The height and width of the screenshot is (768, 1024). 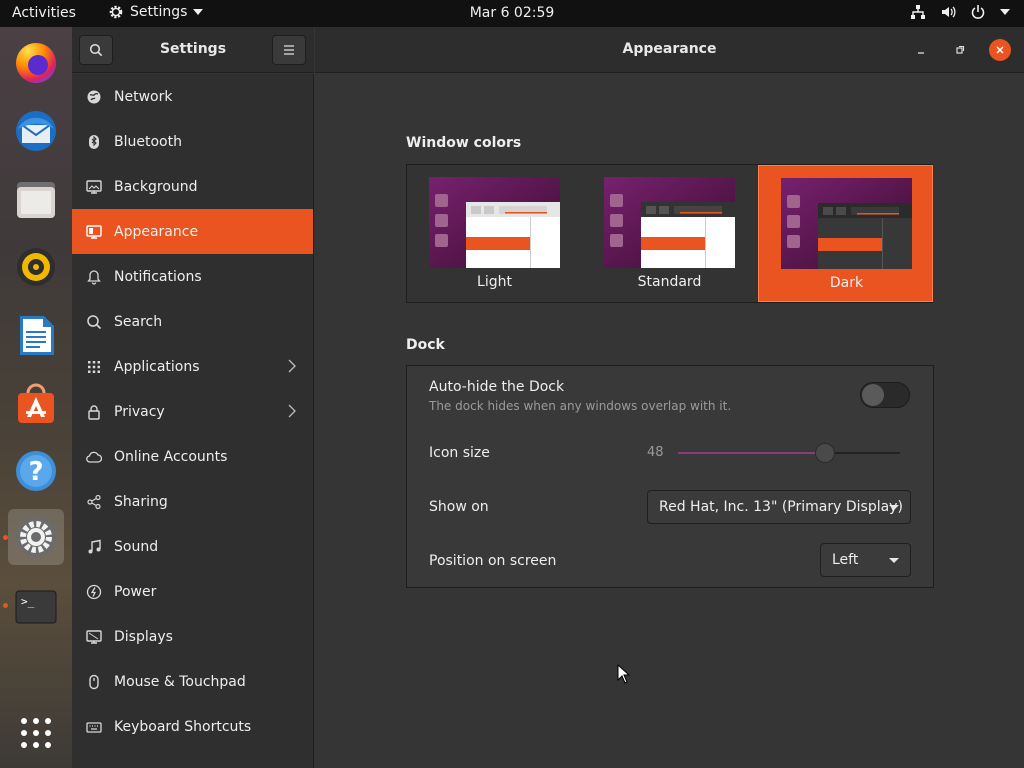 What do you see at coordinates (192, 321) in the screenshot?
I see `sidebar-item-search: Search` at bounding box center [192, 321].